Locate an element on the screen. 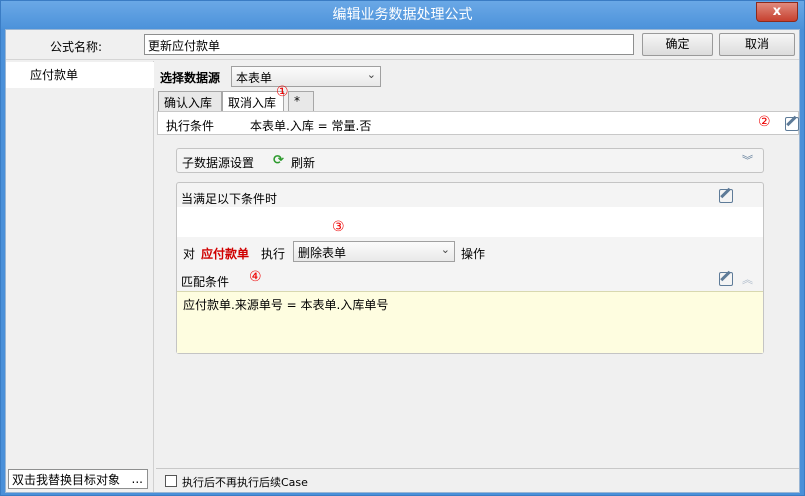 The width and height of the screenshot is (805, 496). datasource-select: 本表单 ⌄ is located at coordinates (306, 76).